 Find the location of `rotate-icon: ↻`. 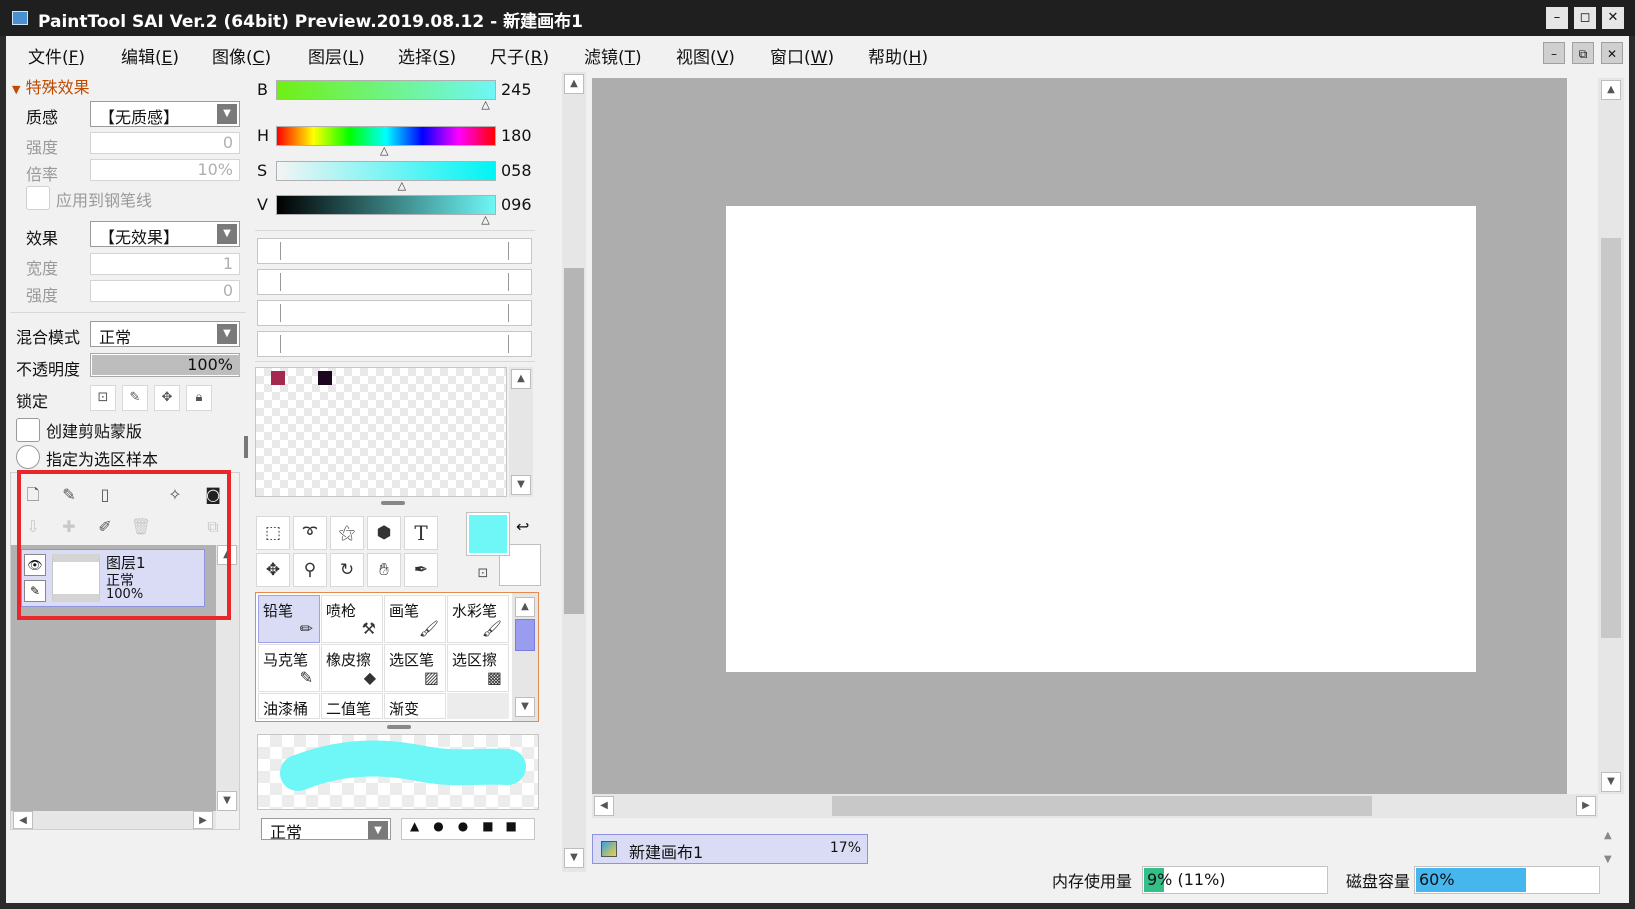

rotate-icon: ↻ is located at coordinates (347, 570).